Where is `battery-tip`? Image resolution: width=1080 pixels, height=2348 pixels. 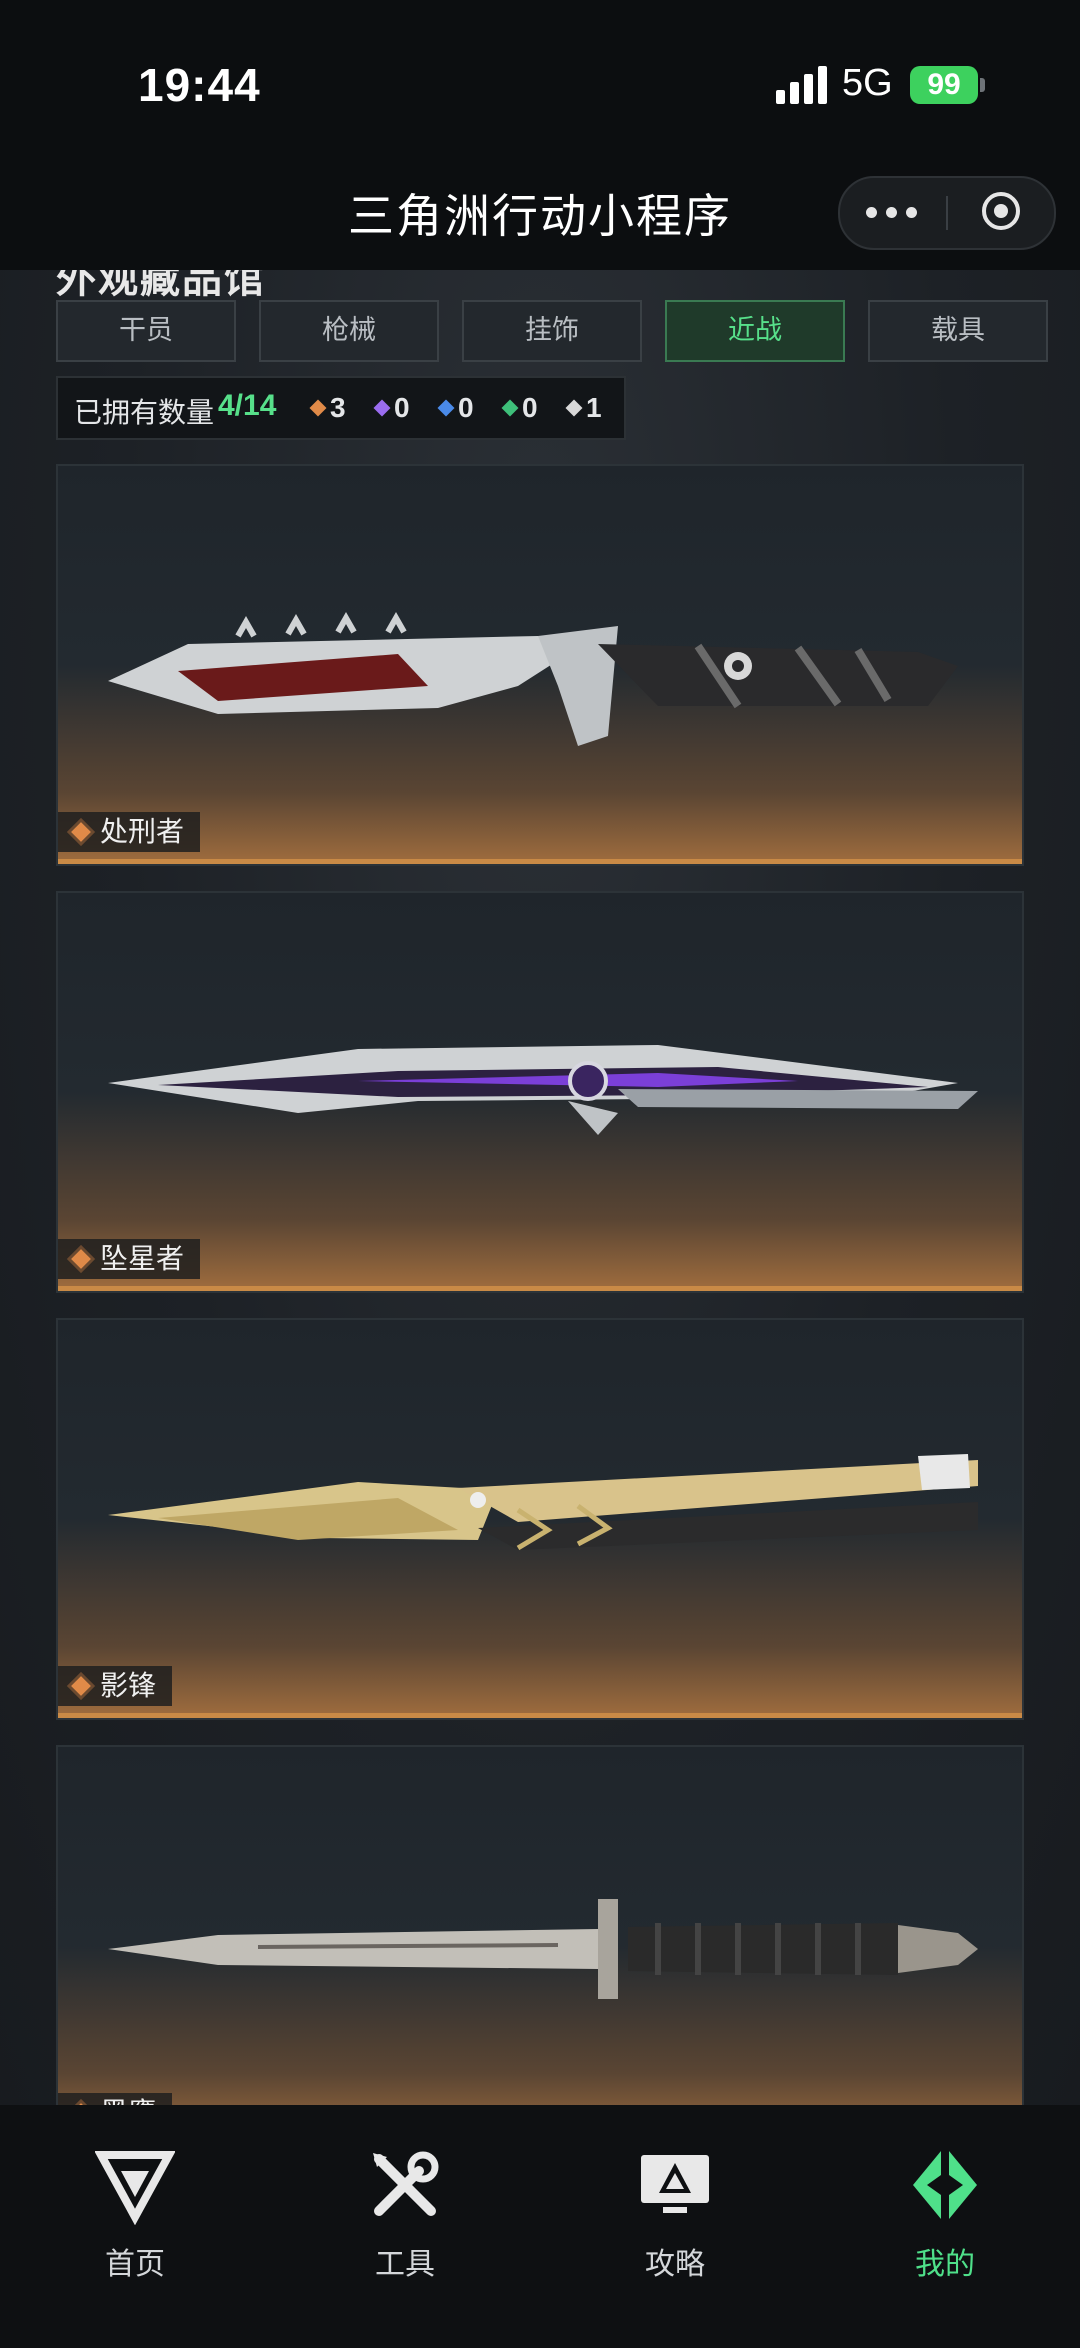 battery-tip is located at coordinates (982, 85).